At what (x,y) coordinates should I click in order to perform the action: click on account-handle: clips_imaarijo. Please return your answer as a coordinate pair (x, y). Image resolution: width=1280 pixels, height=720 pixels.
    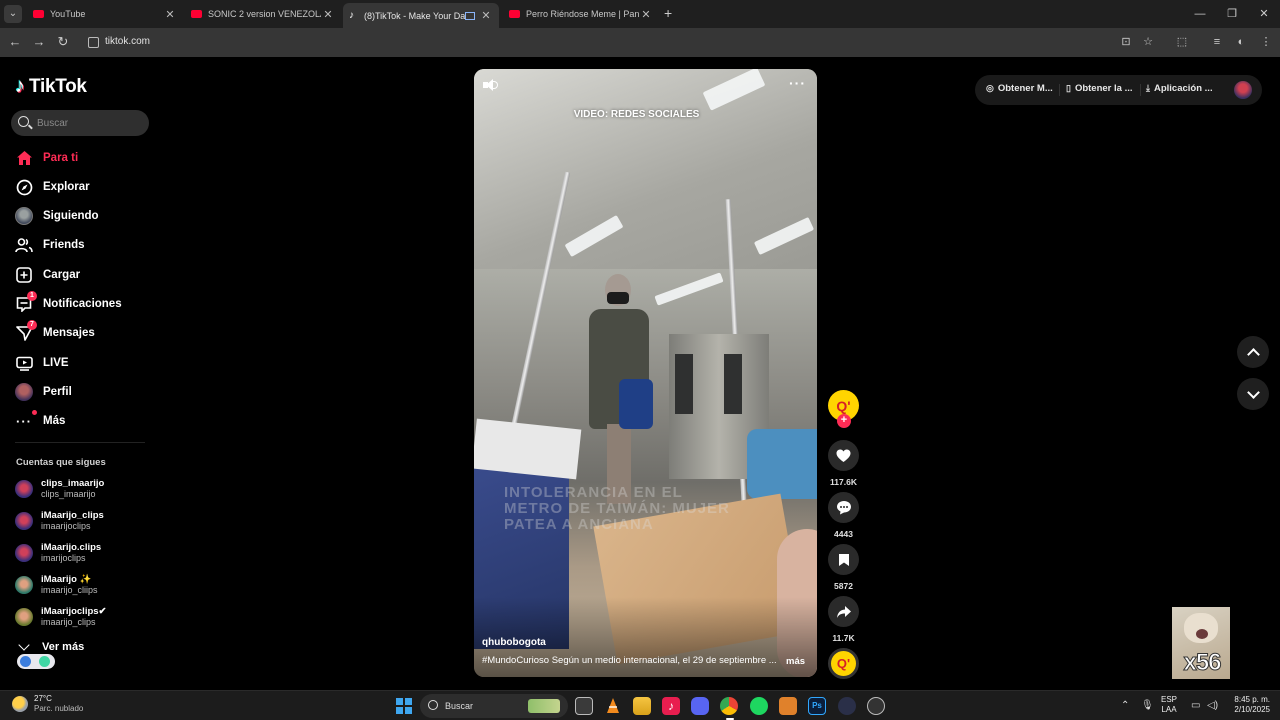
    Looking at the image, I should click on (68, 494).